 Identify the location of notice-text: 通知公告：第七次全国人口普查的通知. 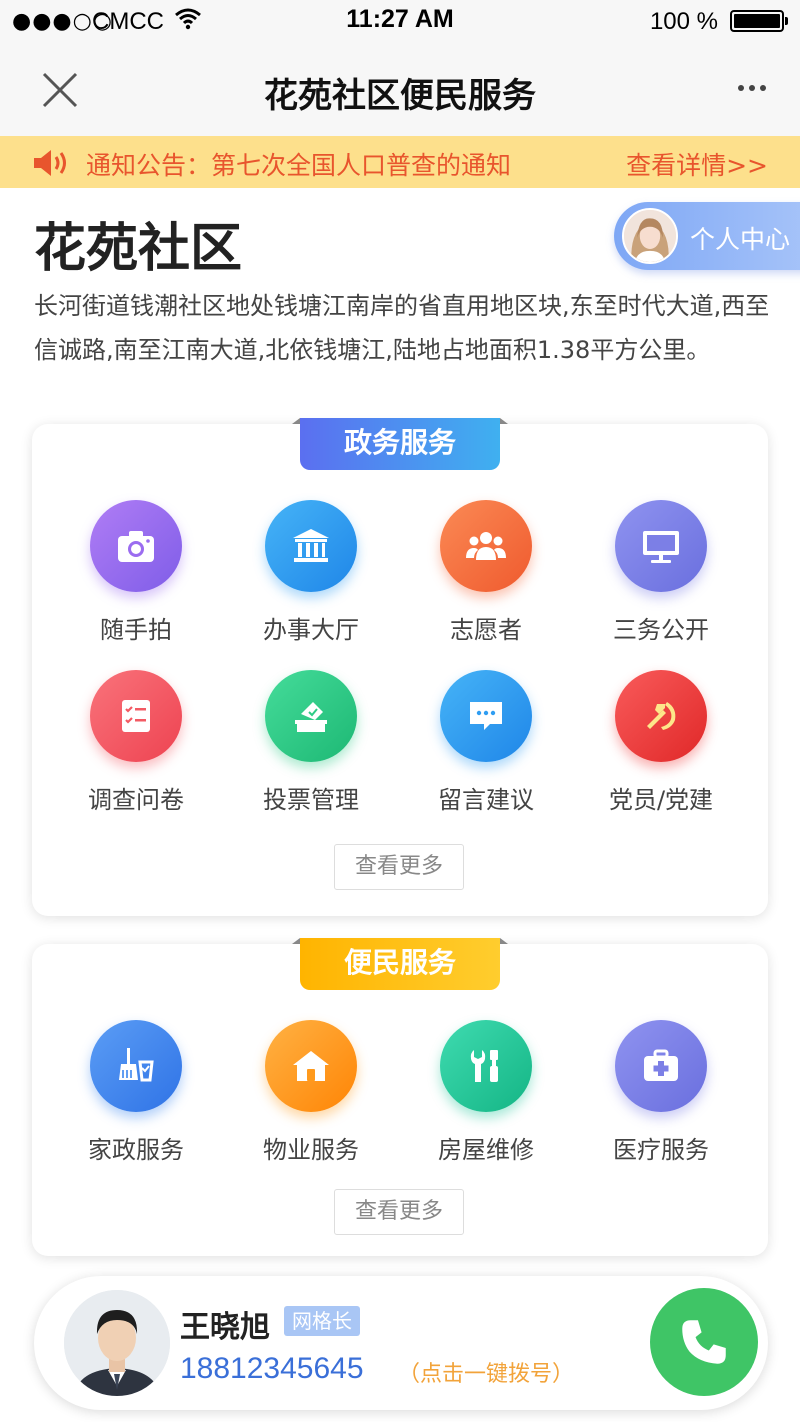
(298, 164).